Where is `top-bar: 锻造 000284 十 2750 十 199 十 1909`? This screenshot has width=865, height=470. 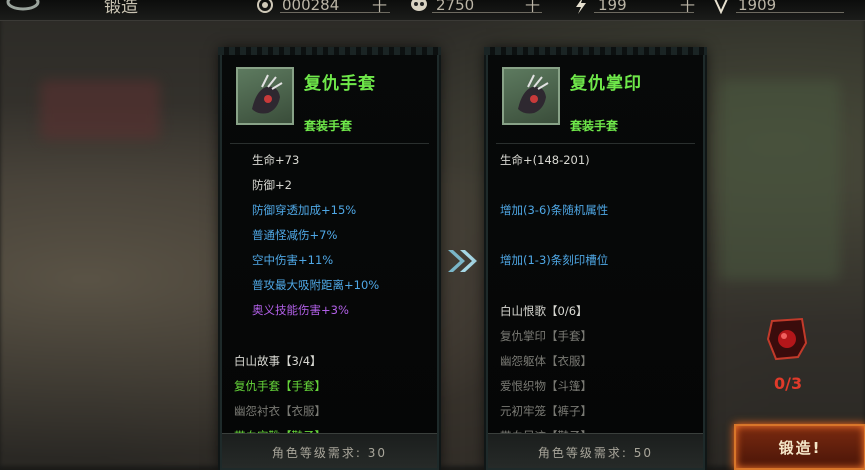
top-bar: 锻造 000284 十 2750 十 199 十 1909 is located at coordinates (432, 10).